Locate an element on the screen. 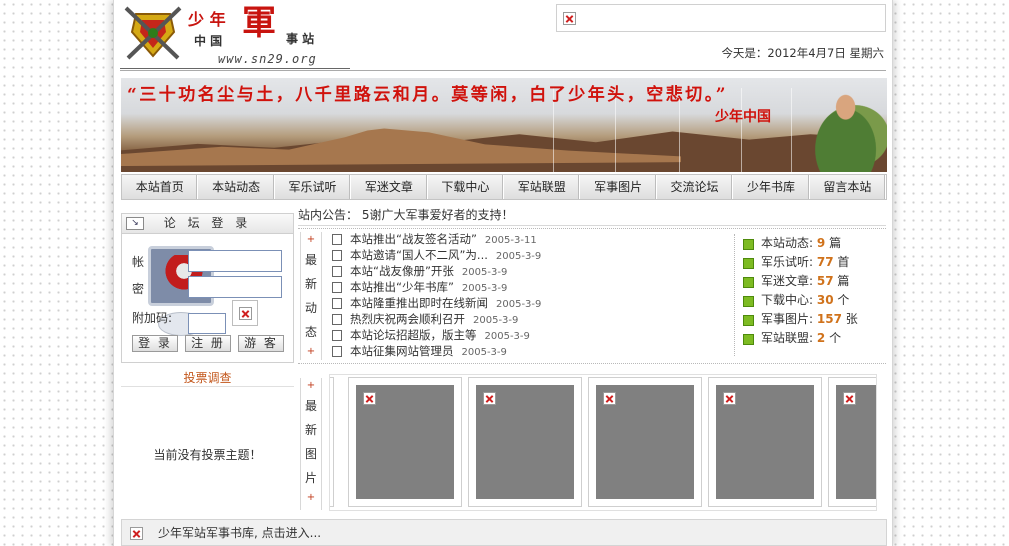 This screenshot has width=1009, height=546. nav-music: 军乐试听 is located at coordinates (313, 187).